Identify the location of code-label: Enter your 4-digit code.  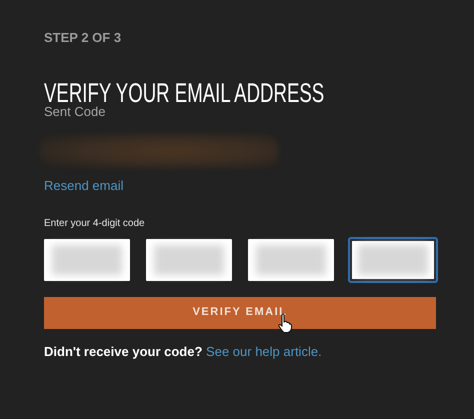
(95, 223).